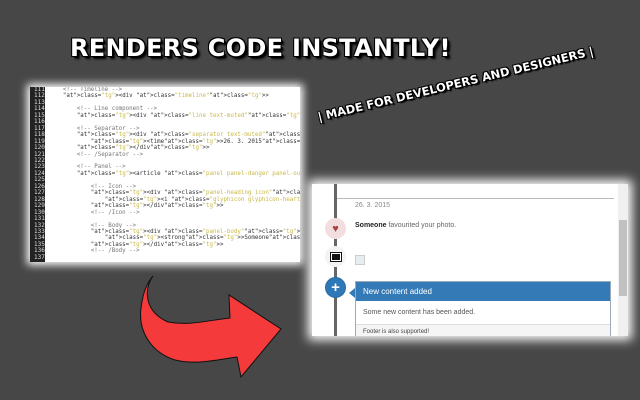 This screenshot has width=640, height=400. I want to click on broken-image-icon, so click(360, 260).